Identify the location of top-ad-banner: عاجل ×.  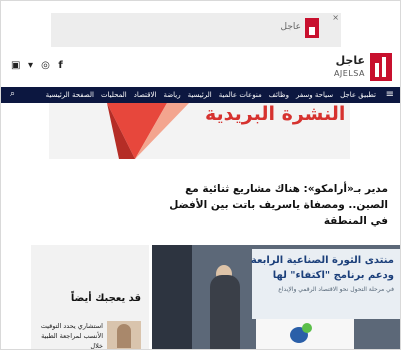
(196, 30).